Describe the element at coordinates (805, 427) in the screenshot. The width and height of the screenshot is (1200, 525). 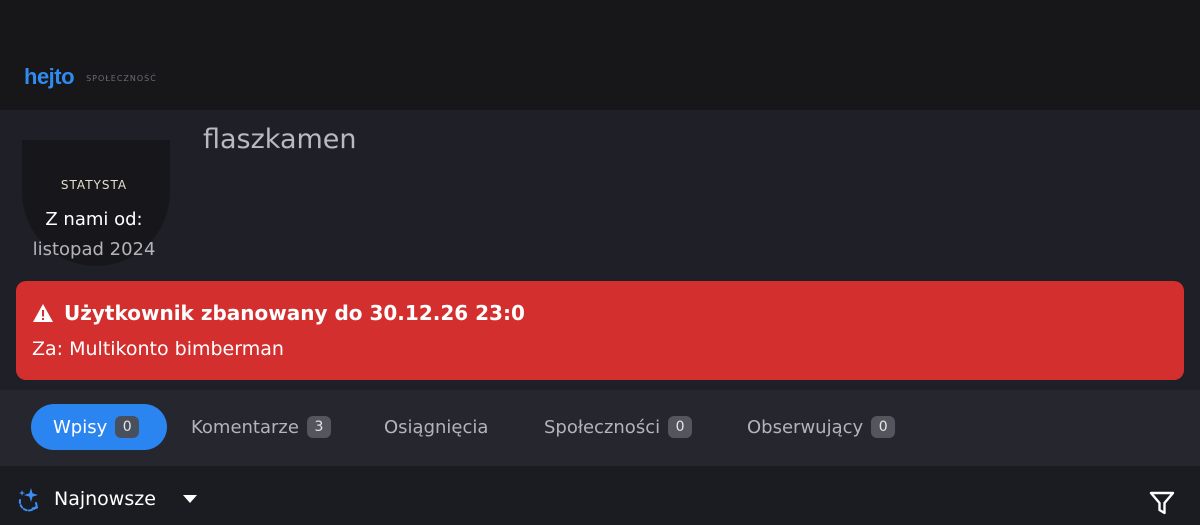
I see `tab-label: Obserwujący` at that location.